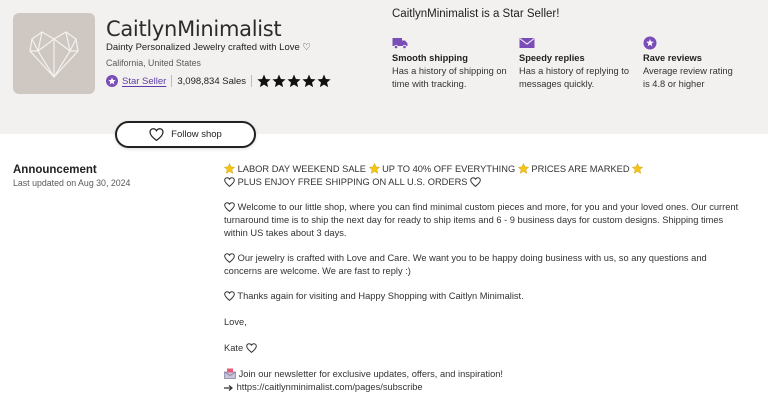 The height and width of the screenshot is (401, 768). Describe the element at coordinates (212, 81) in the screenshot. I see `sales-count: 3,098,834 Sales` at that location.